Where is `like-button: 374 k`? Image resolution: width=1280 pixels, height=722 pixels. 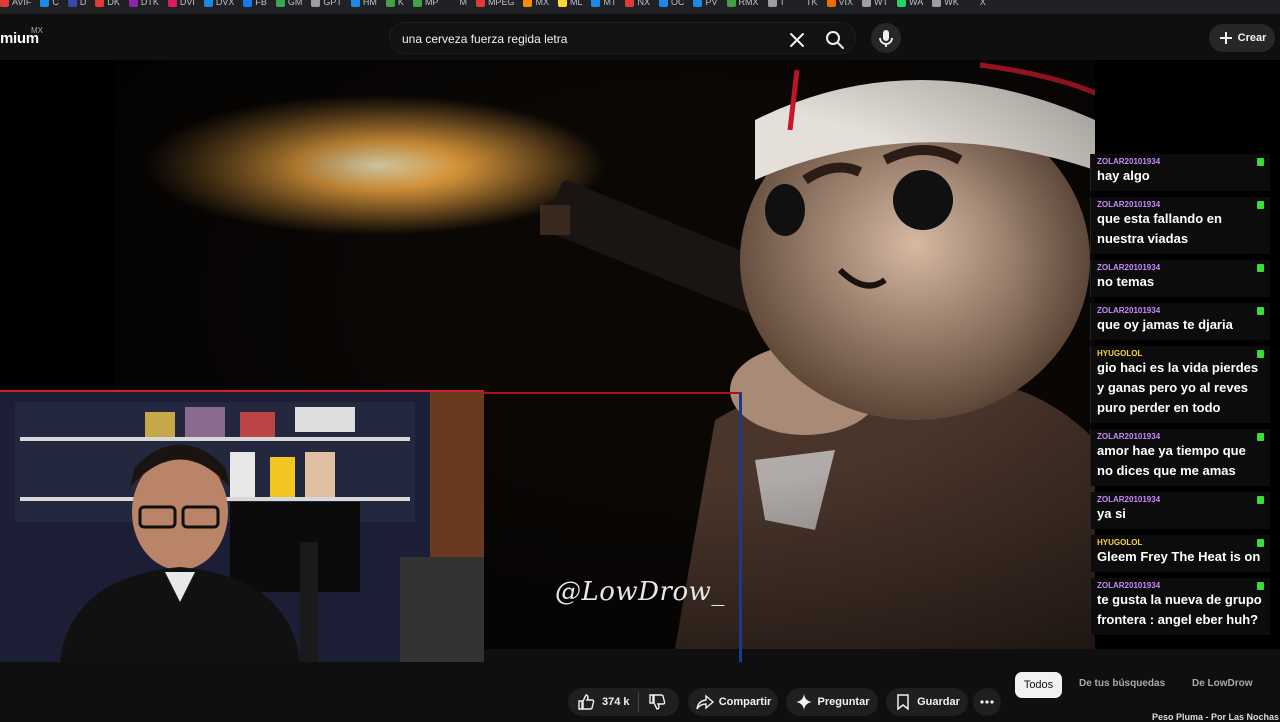 like-button: 374 k is located at coordinates (603, 702).